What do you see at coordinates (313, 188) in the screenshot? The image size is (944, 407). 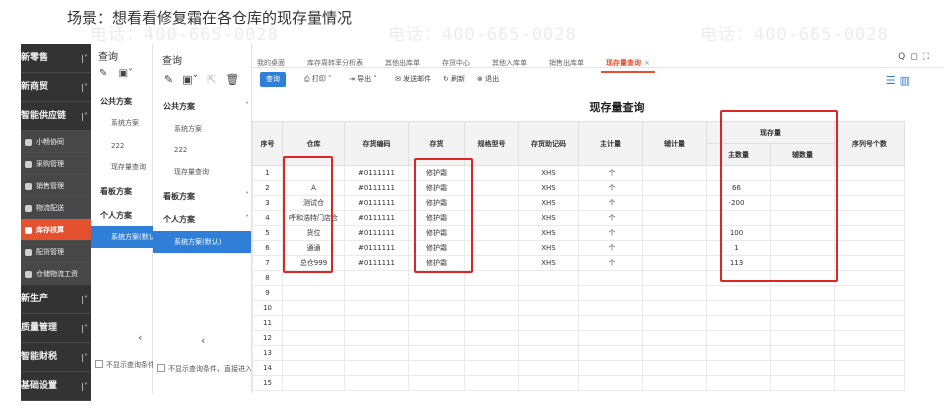 I see `warehouse-cell: A` at bounding box center [313, 188].